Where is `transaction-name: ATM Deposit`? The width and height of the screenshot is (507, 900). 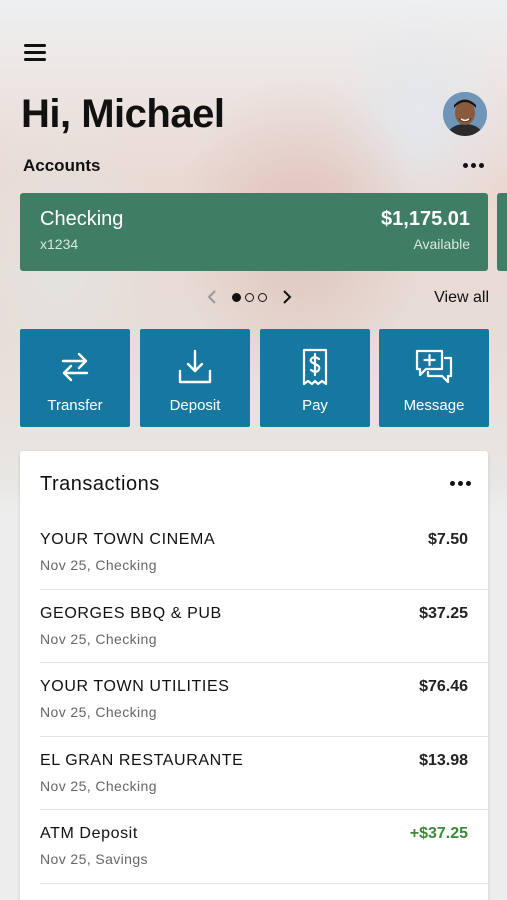
transaction-name: ATM Deposit is located at coordinates (89, 833).